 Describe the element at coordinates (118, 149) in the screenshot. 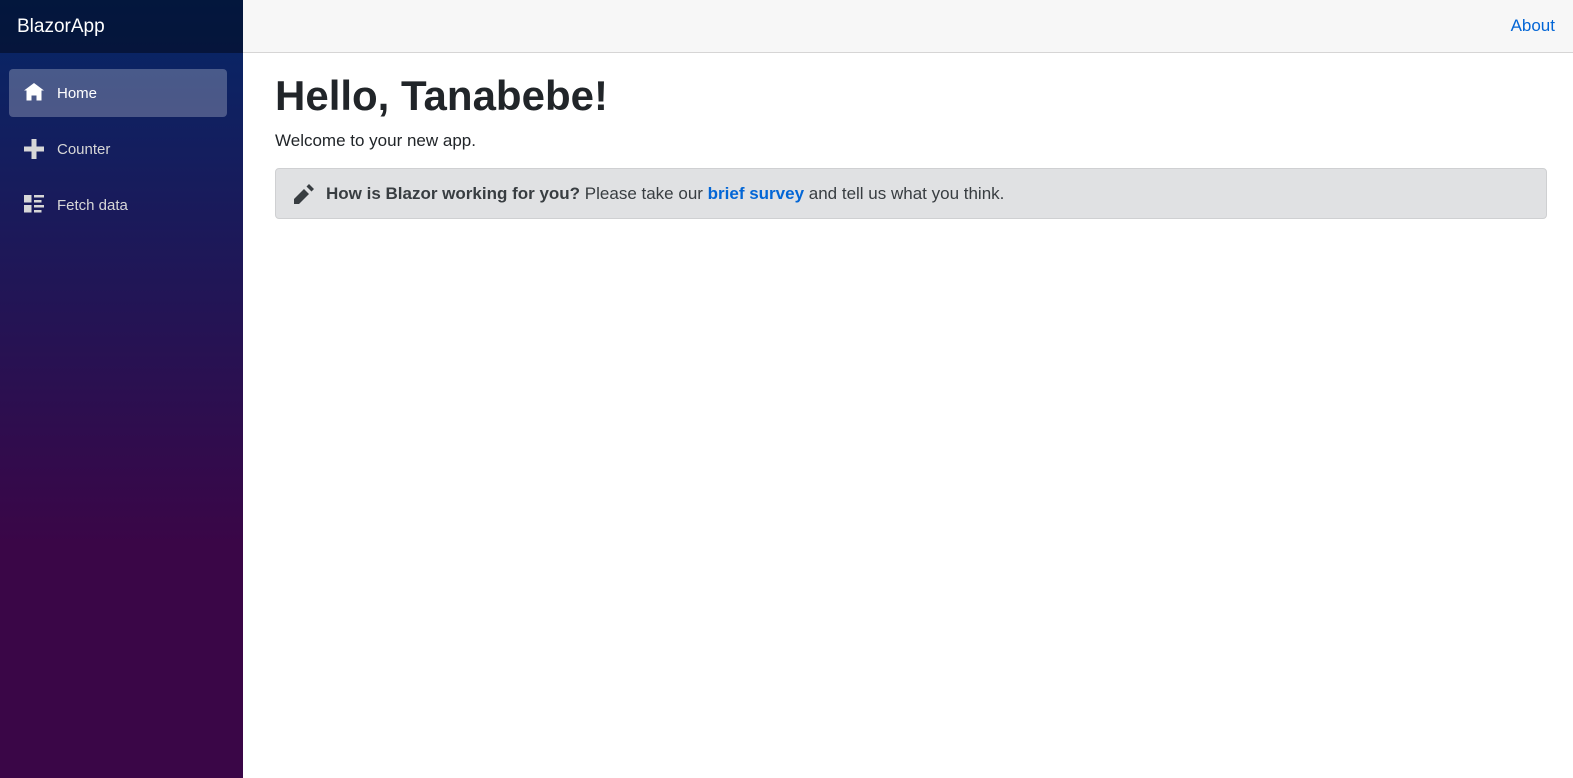

I see `sidebar-item-counter: Counter` at that location.